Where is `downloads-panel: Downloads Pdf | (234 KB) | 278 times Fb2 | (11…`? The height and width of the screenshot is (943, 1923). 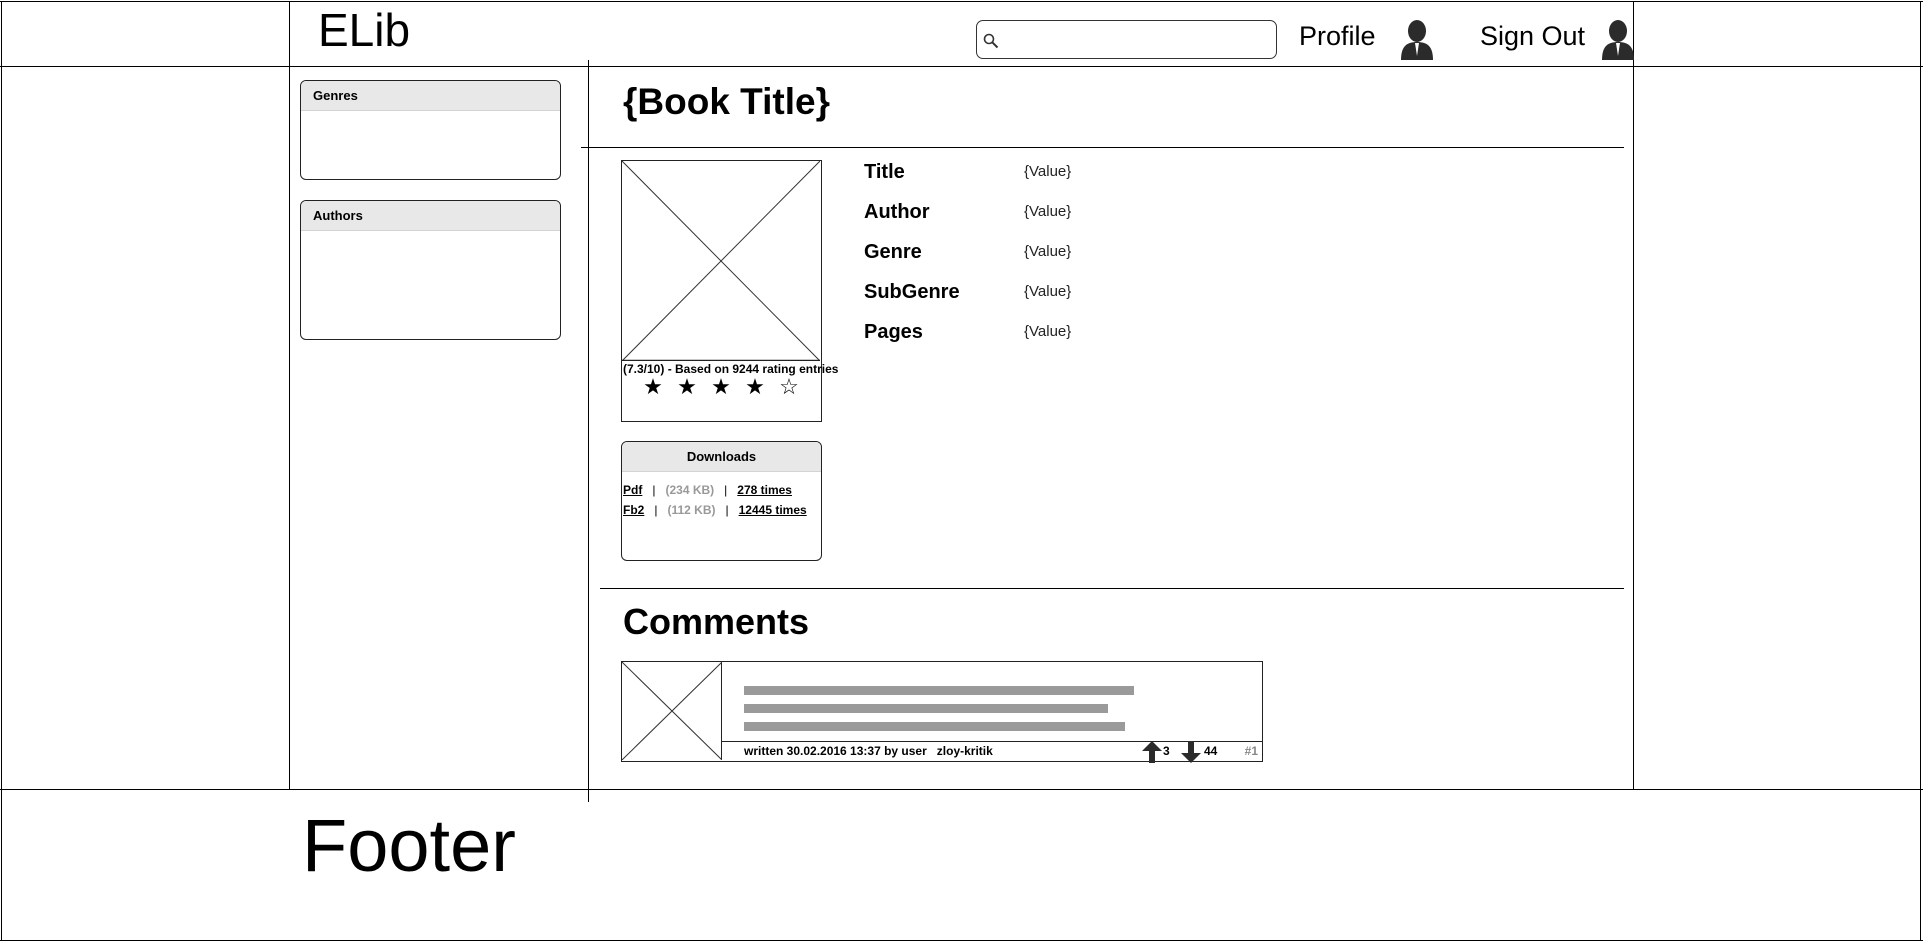 downloads-panel: Downloads Pdf | (234 KB) | 278 times Fb2 | (11… is located at coordinates (721, 501).